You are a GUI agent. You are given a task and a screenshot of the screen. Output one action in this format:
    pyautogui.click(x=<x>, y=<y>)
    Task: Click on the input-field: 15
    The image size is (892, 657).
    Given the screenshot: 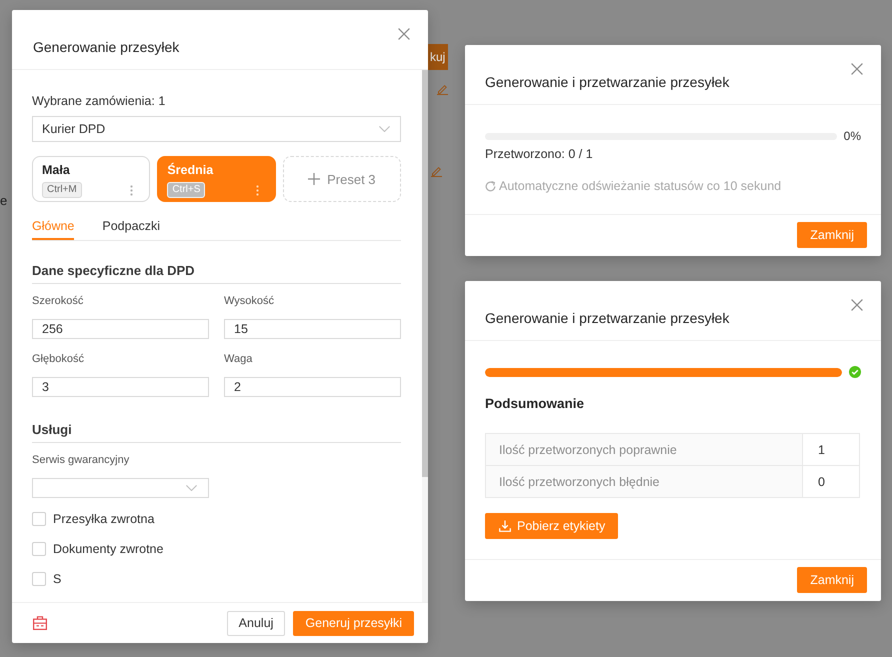 What is the action you would take?
    pyautogui.click(x=312, y=329)
    